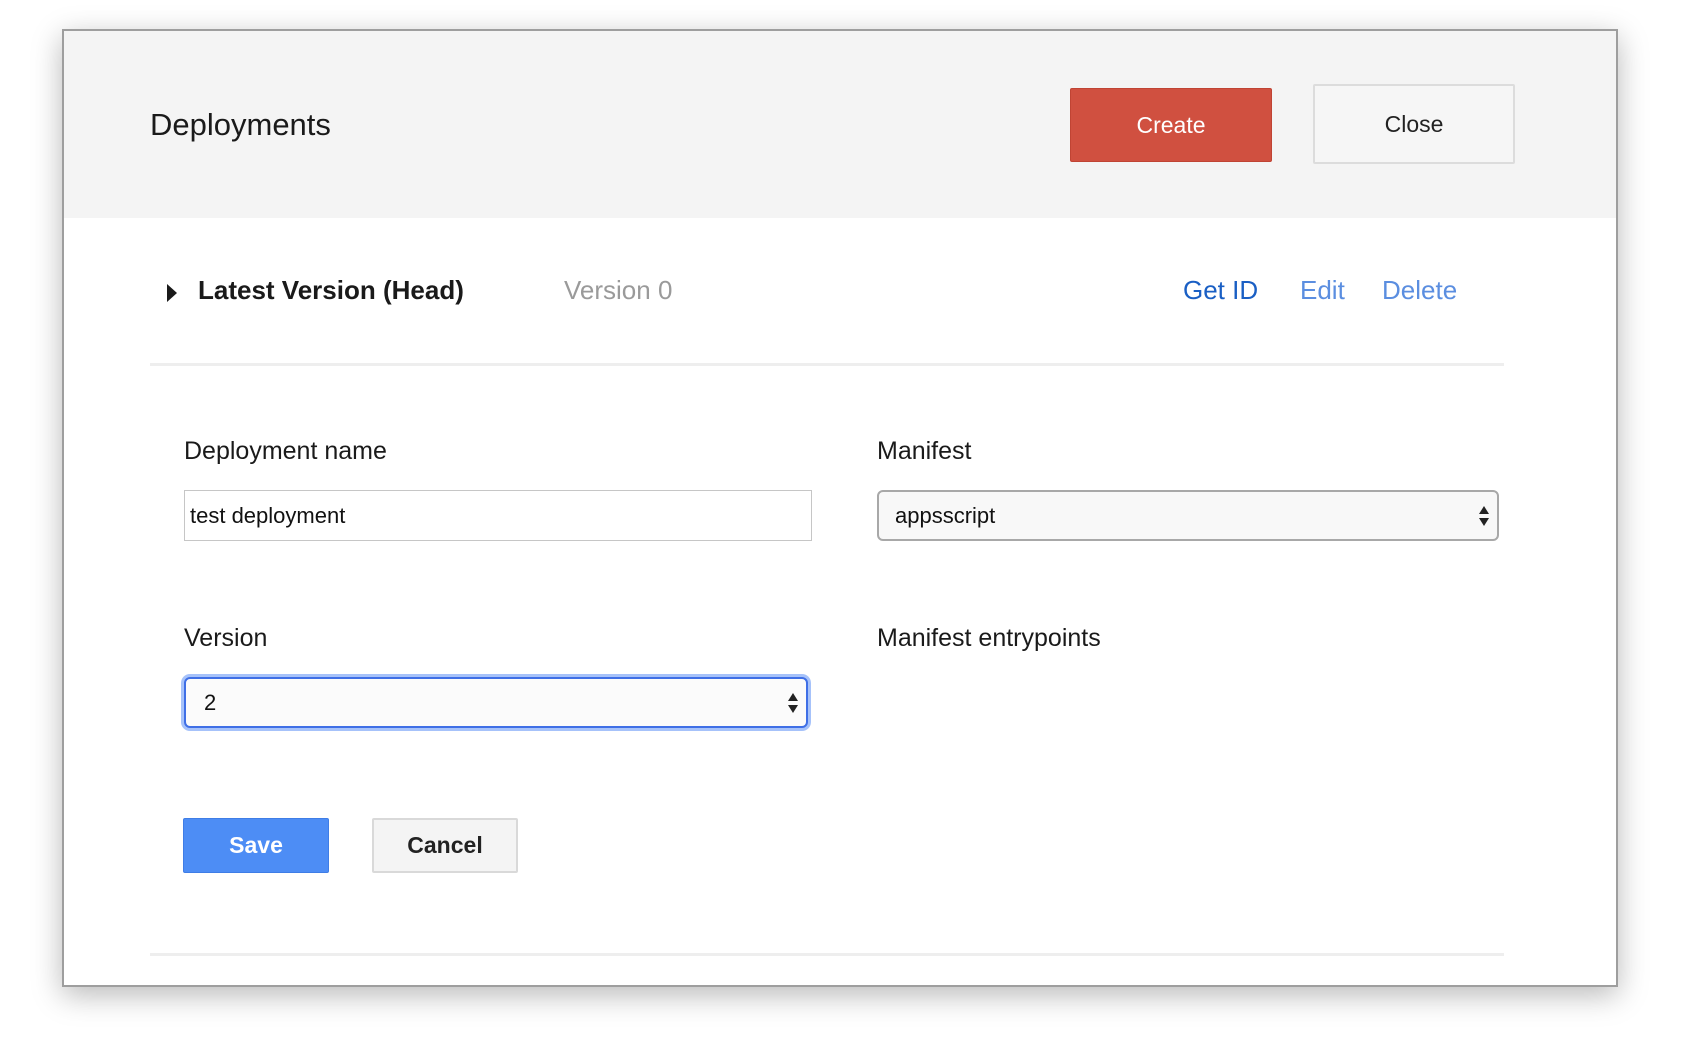 Image resolution: width=1686 pixels, height=1038 pixels. Describe the element at coordinates (1414, 124) in the screenshot. I see `close-button: Close` at that location.